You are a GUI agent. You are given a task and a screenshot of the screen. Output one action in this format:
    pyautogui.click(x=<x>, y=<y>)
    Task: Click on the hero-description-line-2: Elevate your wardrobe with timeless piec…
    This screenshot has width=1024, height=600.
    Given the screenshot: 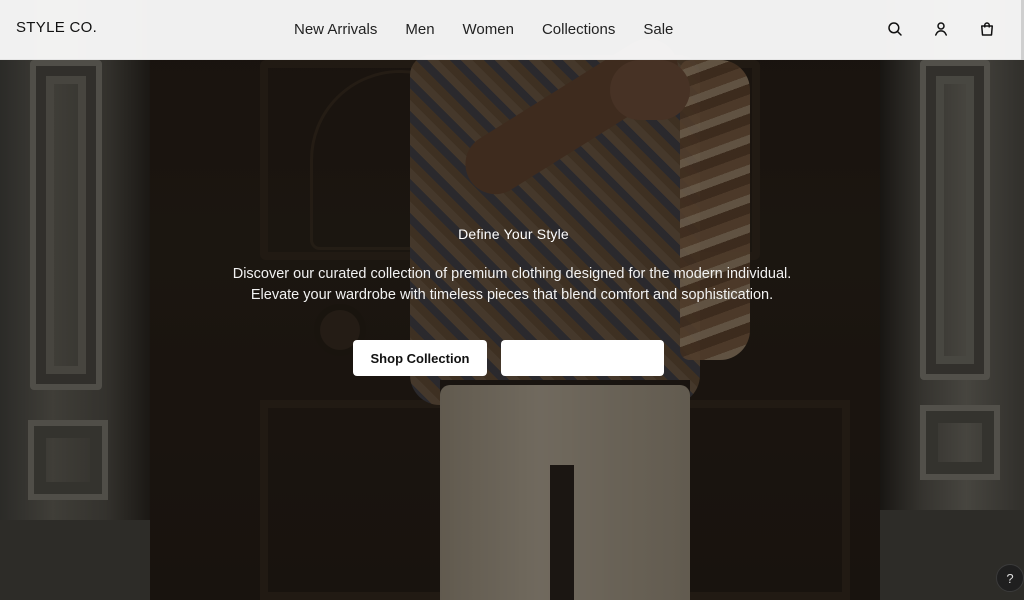 What is the action you would take?
    pyautogui.click(x=512, y=295)
    